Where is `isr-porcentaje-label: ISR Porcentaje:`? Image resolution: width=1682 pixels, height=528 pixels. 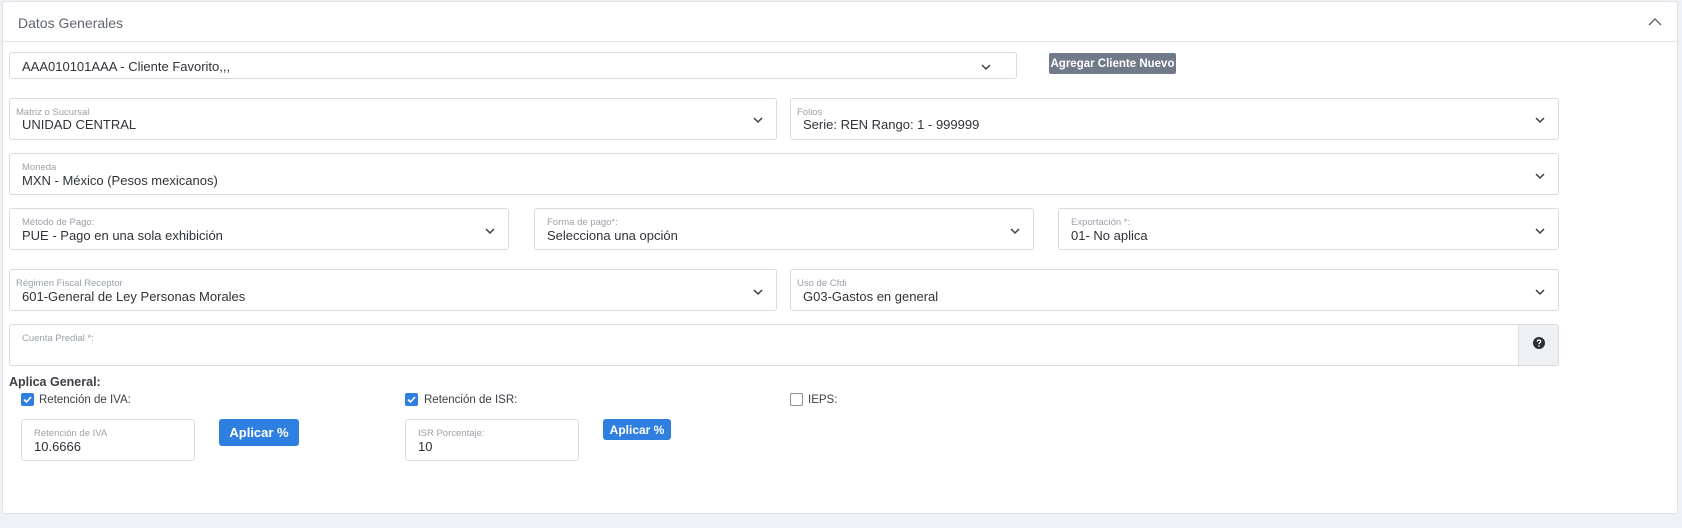
isr-porcentaje-label: ISR Porcentaje: is located at coordinates (451, 433).